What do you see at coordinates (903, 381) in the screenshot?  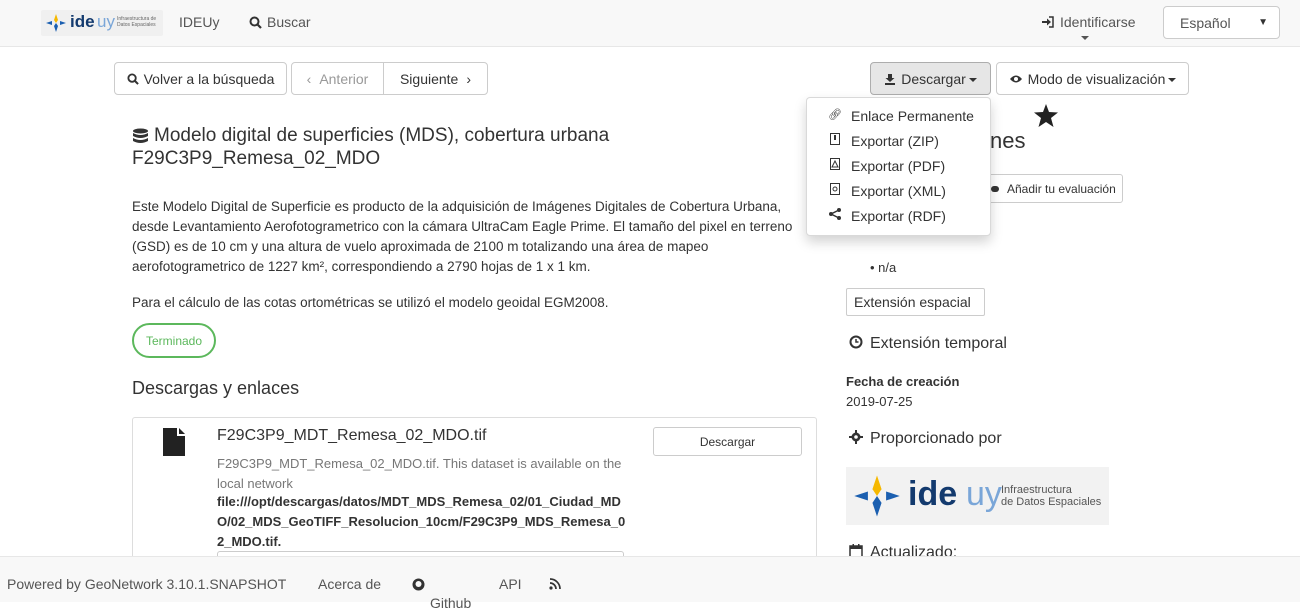 I see `creation-date-label: Fecha de creación` at bounding box center [903, 381].